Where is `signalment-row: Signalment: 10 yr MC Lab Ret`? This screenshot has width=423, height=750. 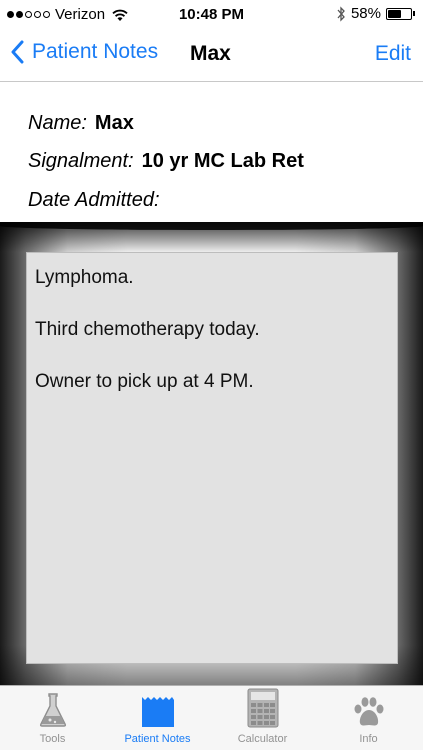 signalment-row: Signalment: 10 yr MC Lab Ret is located at coordinates (166, 161).